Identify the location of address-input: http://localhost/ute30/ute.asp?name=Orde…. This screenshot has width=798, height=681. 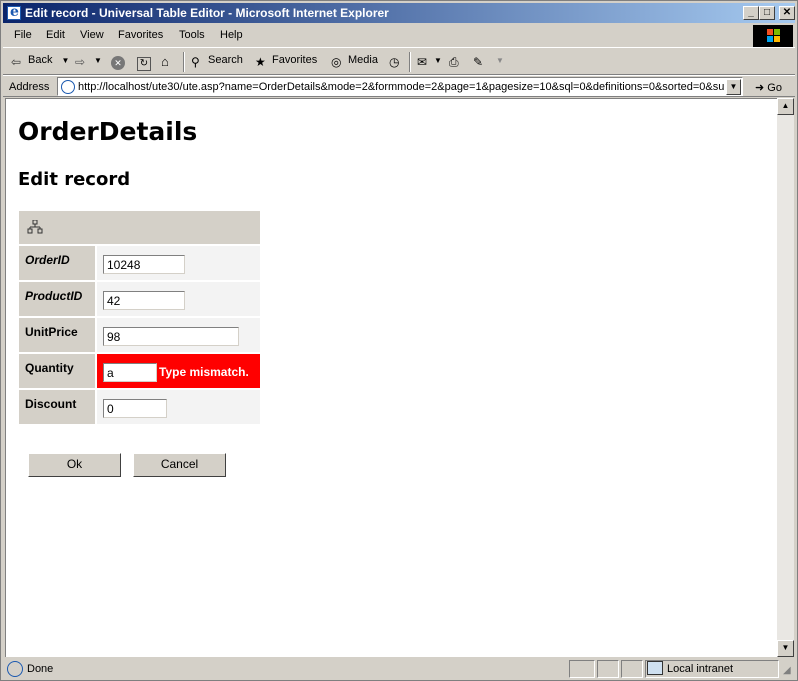
(400, 86).